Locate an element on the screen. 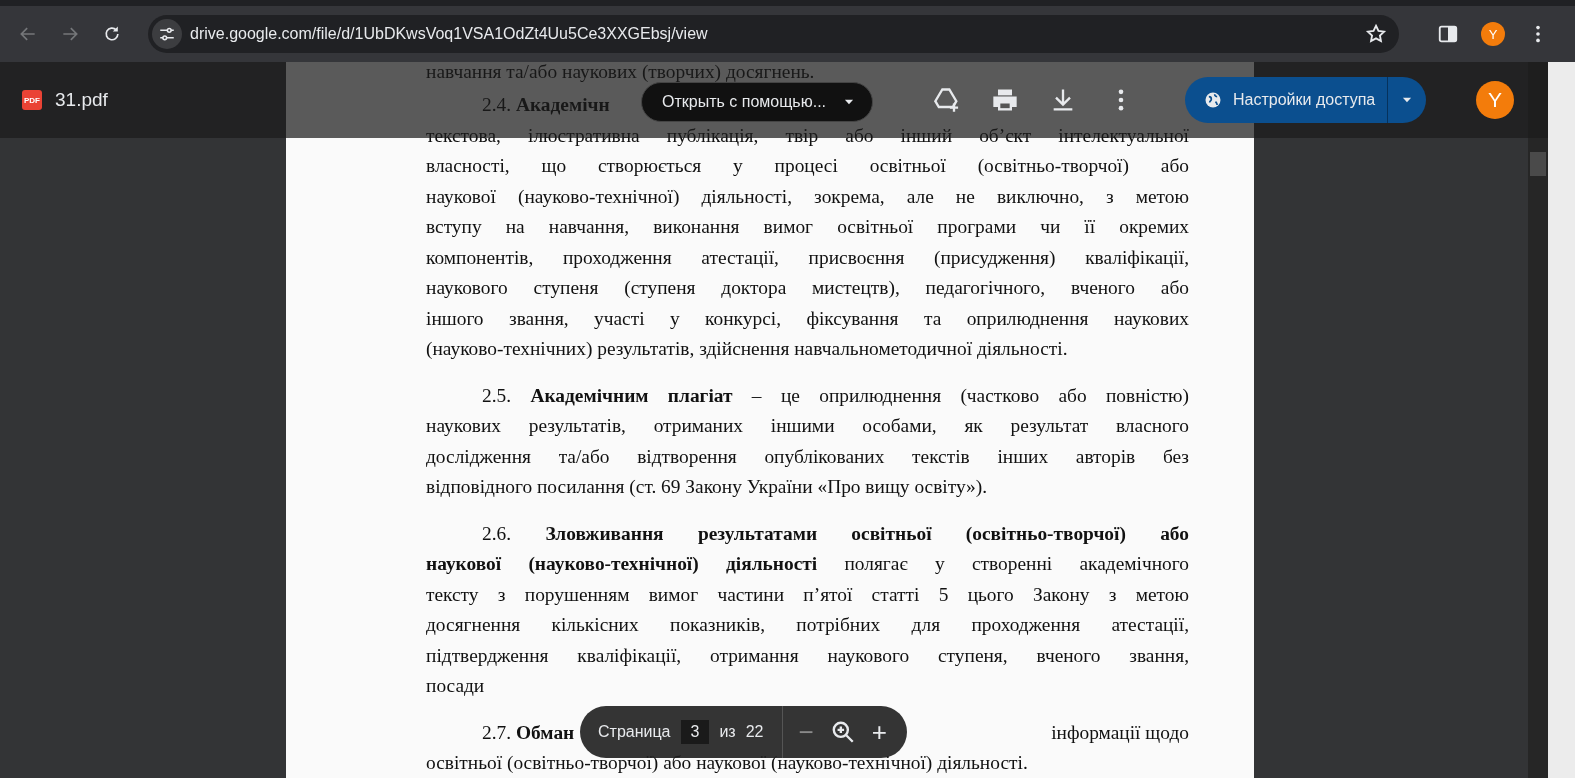 Image resolution: width=1575 pixels, height=778 pixels. star-icon is located at coordinates (1376, 34).